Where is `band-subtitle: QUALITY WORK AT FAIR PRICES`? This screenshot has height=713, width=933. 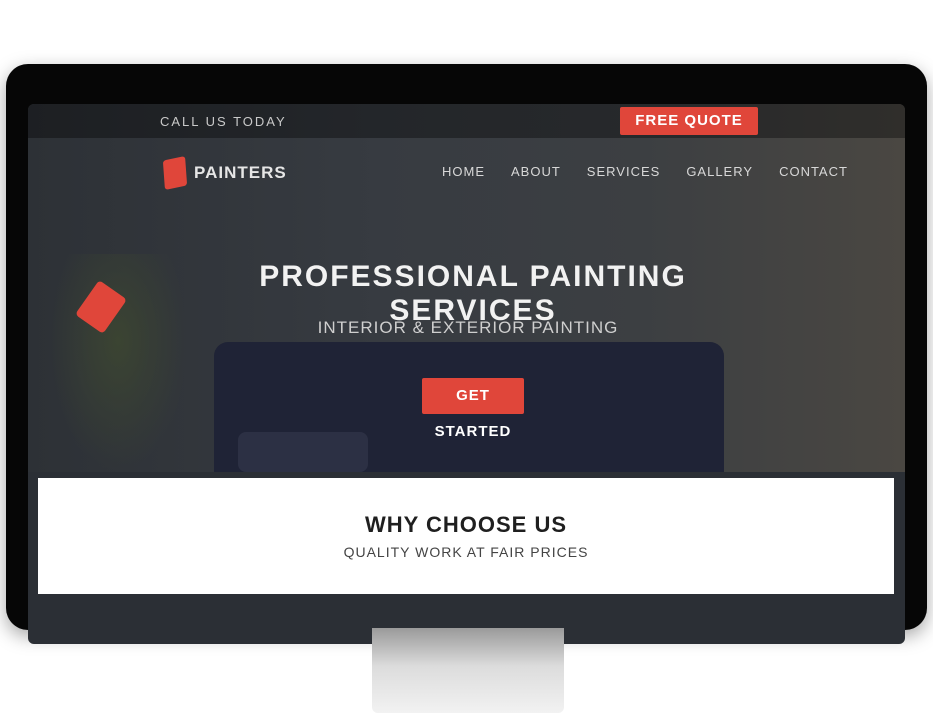
band-subtitle: QUALITY WORK AT FAIR PRICES is located at coordinates (466, 552).